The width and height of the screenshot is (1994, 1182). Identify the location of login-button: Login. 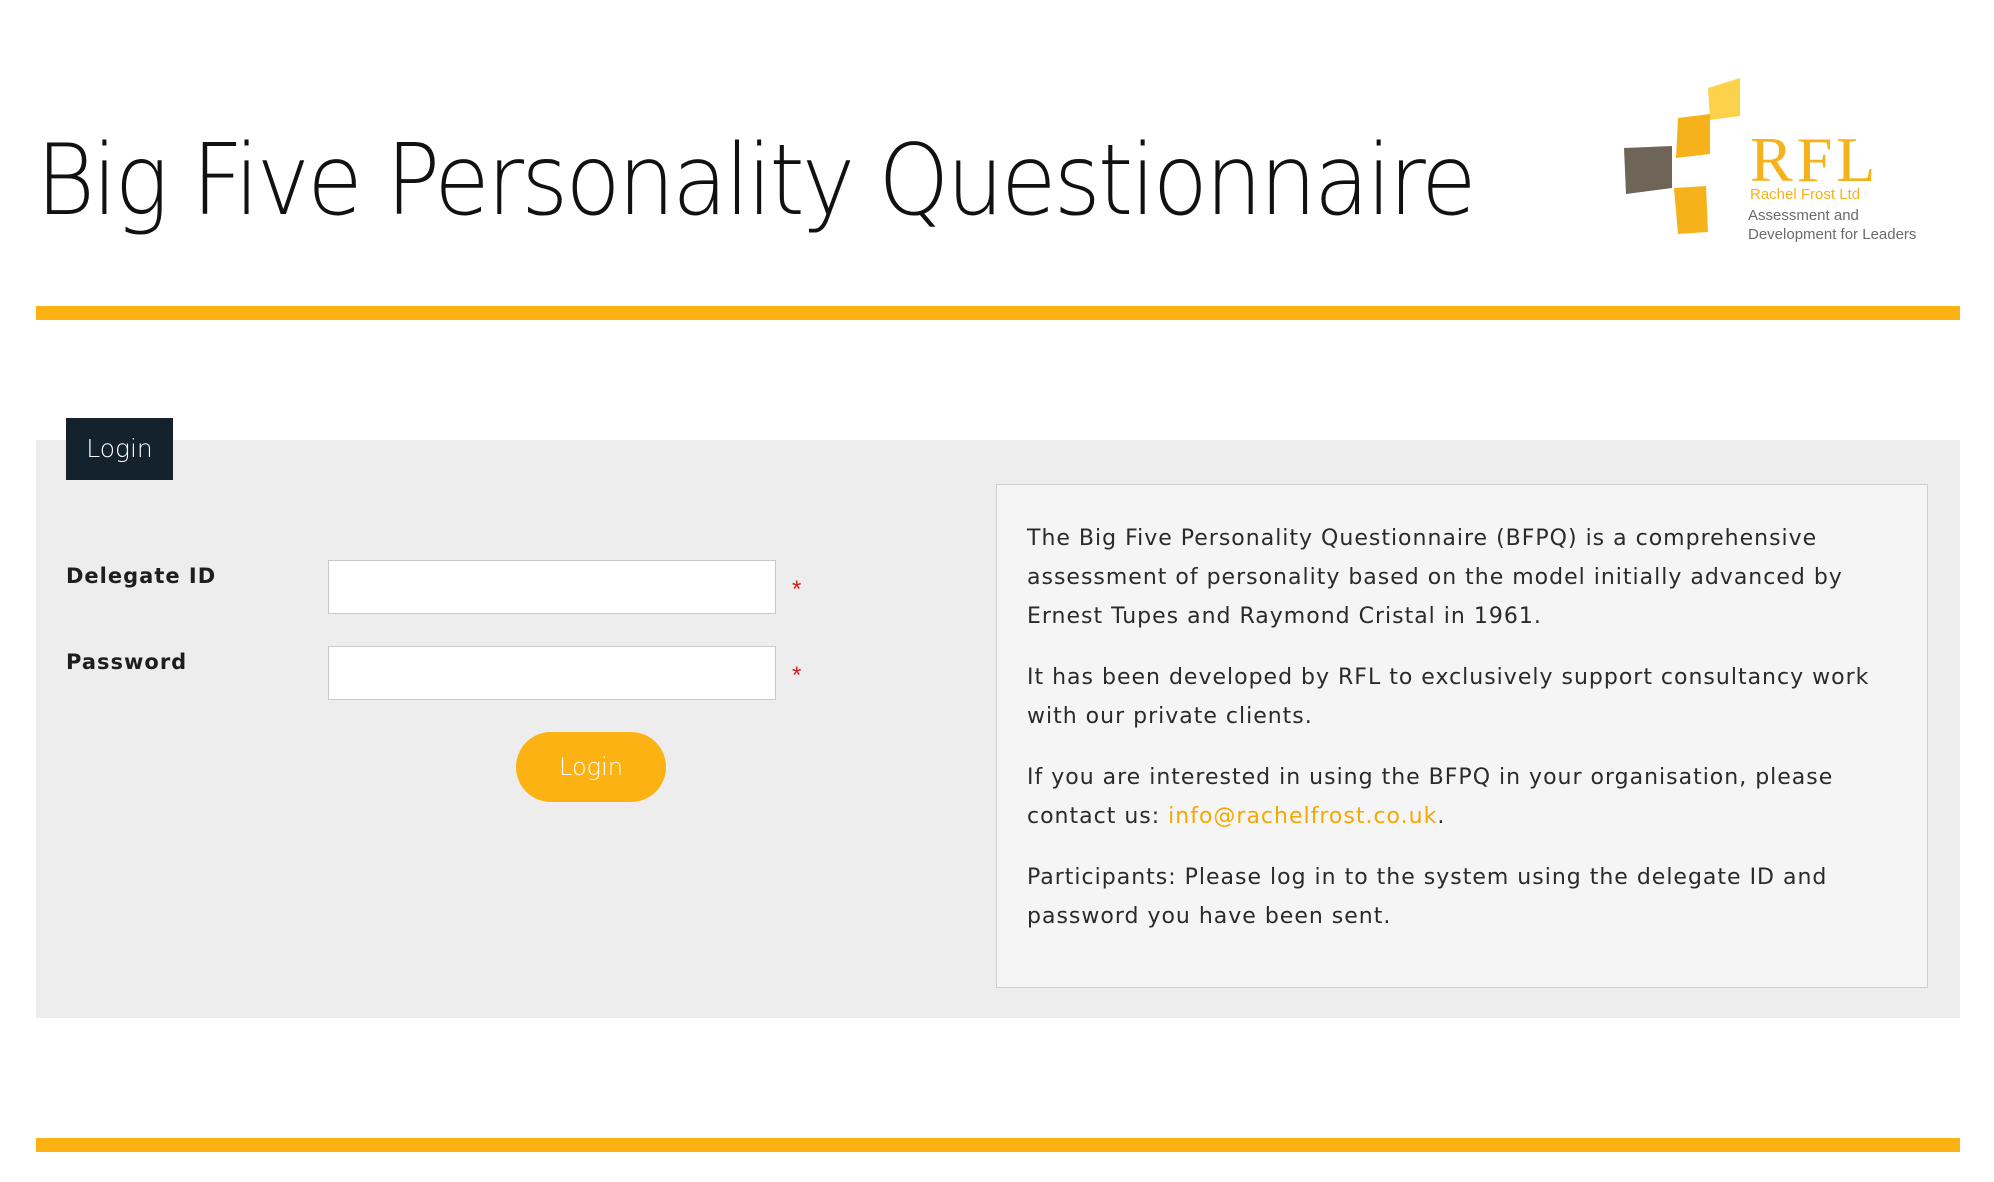
(591, 767).